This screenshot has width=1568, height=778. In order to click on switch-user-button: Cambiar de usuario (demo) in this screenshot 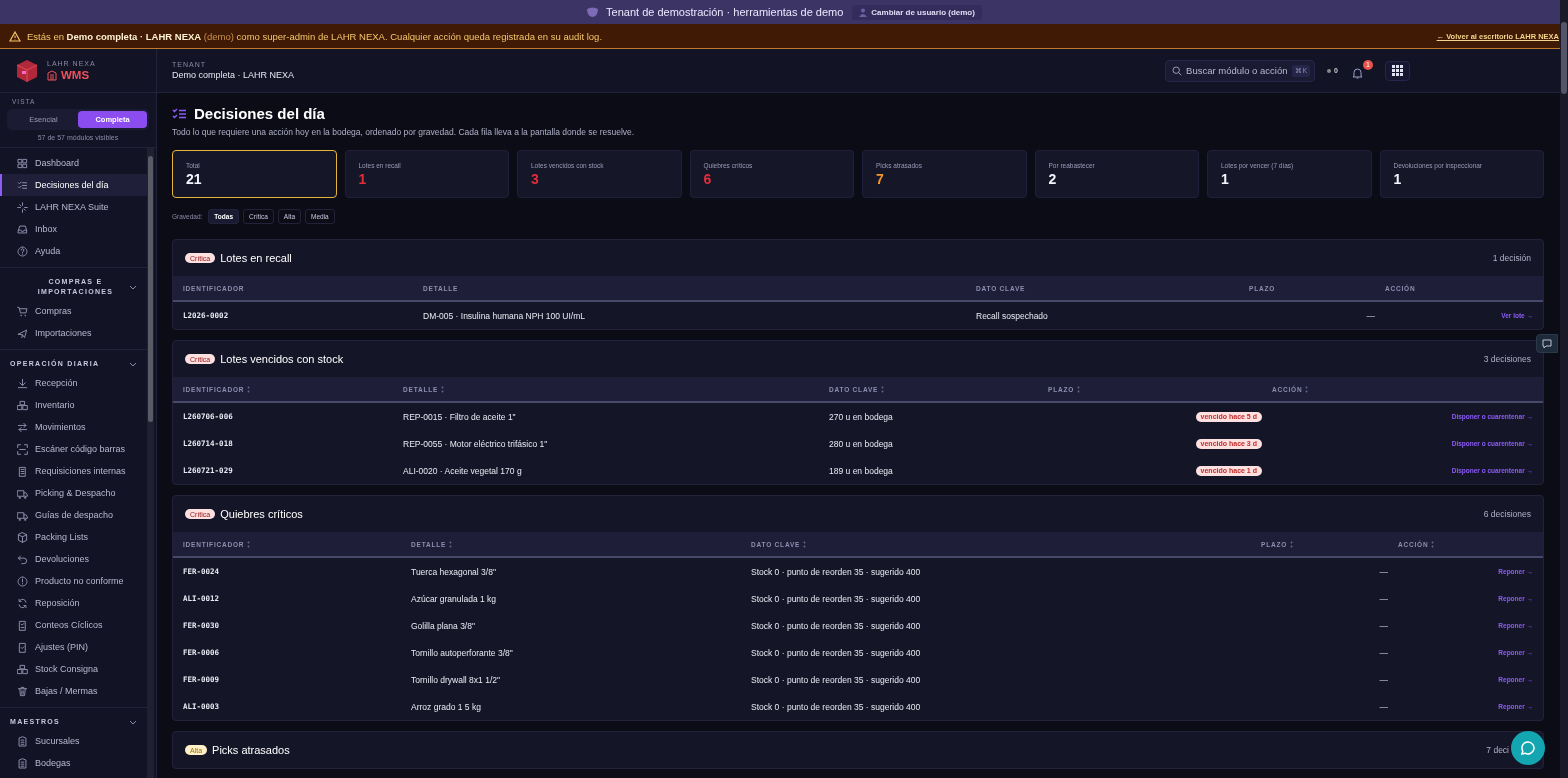, I will do `click(917, 12)`.